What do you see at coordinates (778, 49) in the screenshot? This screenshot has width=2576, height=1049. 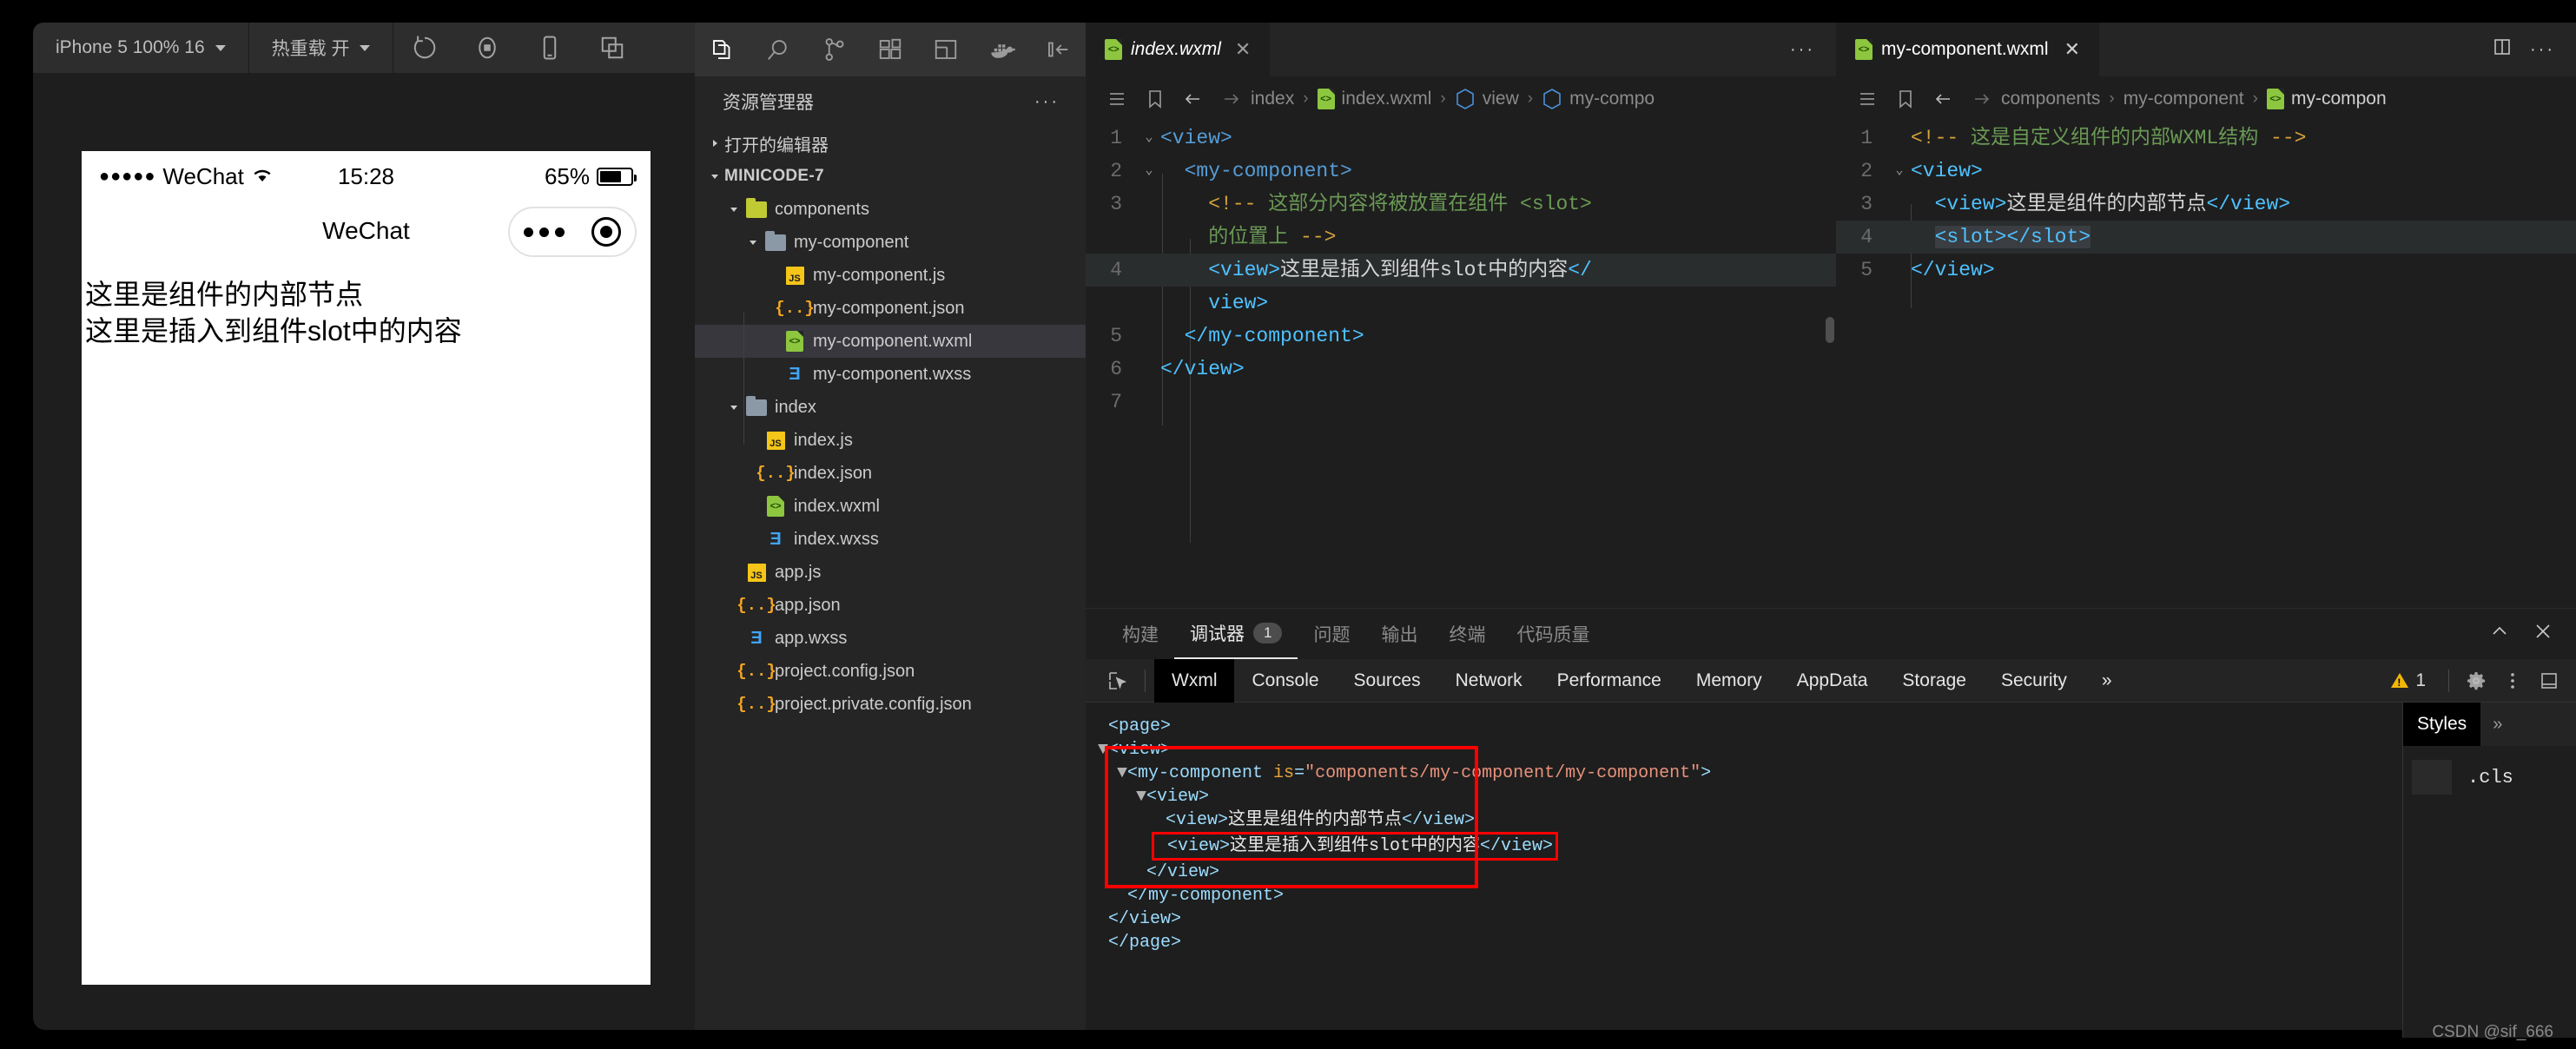 I see `search-icon` at bounding box center [778, 49].